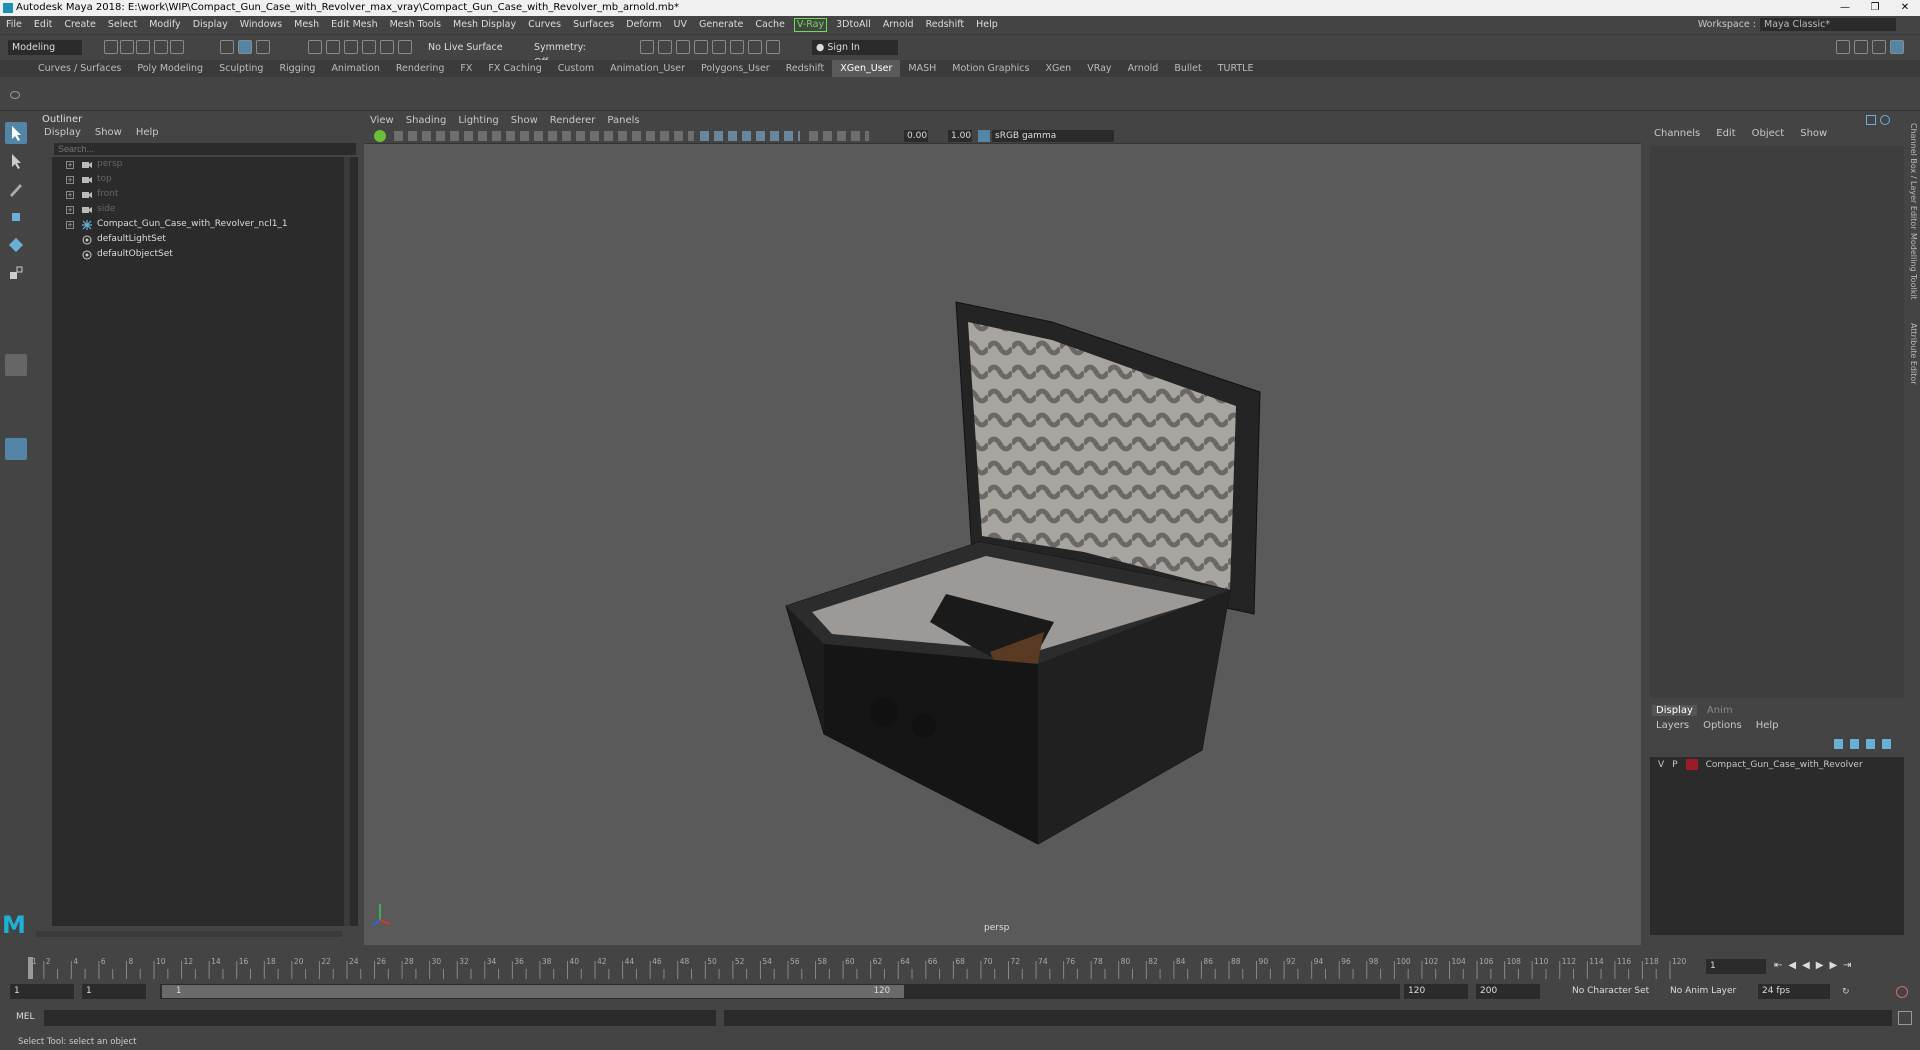  Describe the element at coordinates (14, 24) in the screenshot. I see `menu-file: File` at that location.